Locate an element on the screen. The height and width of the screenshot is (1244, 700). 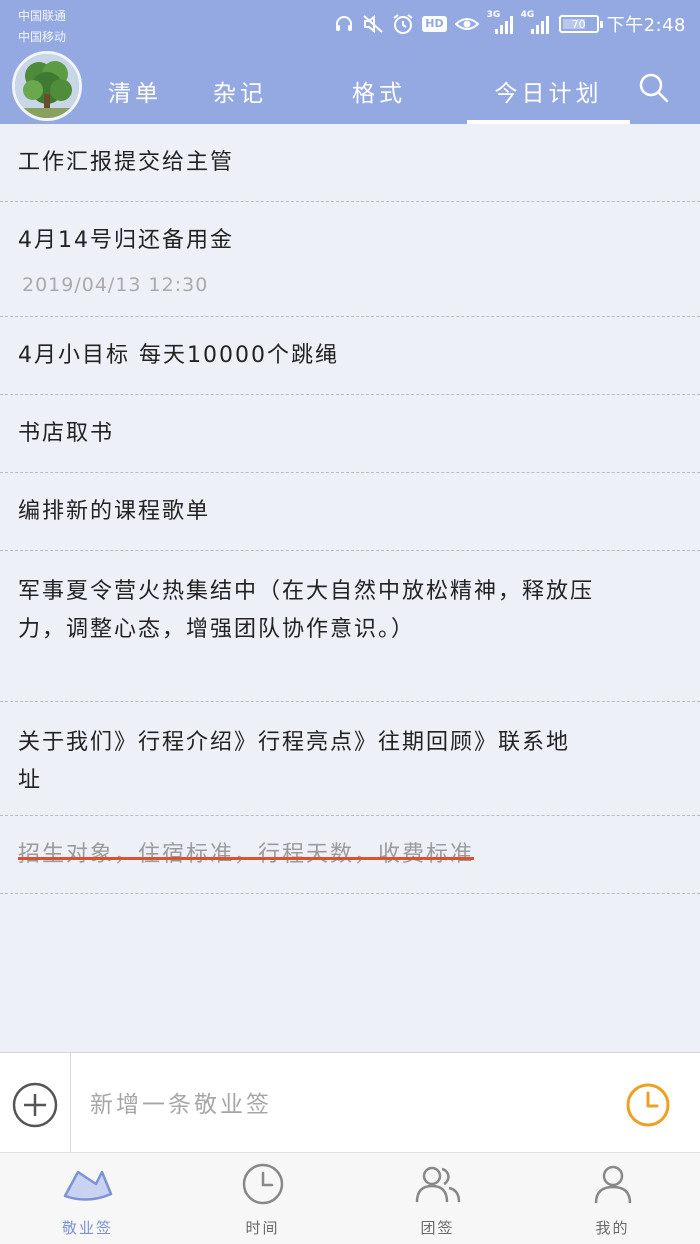
item-text: 4月14号归还备用金 is located at coordinates (126, 240).